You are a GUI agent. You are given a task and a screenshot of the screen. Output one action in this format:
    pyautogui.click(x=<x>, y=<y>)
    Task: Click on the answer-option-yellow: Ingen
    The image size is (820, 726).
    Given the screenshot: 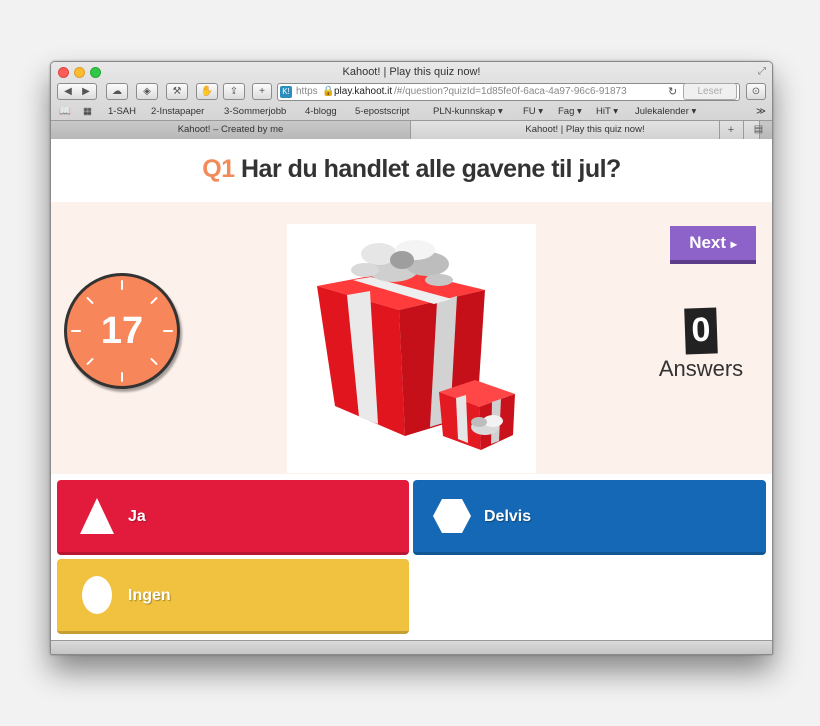 What is the action you would take?
    pyautogui.click(x=233, y=596)
    